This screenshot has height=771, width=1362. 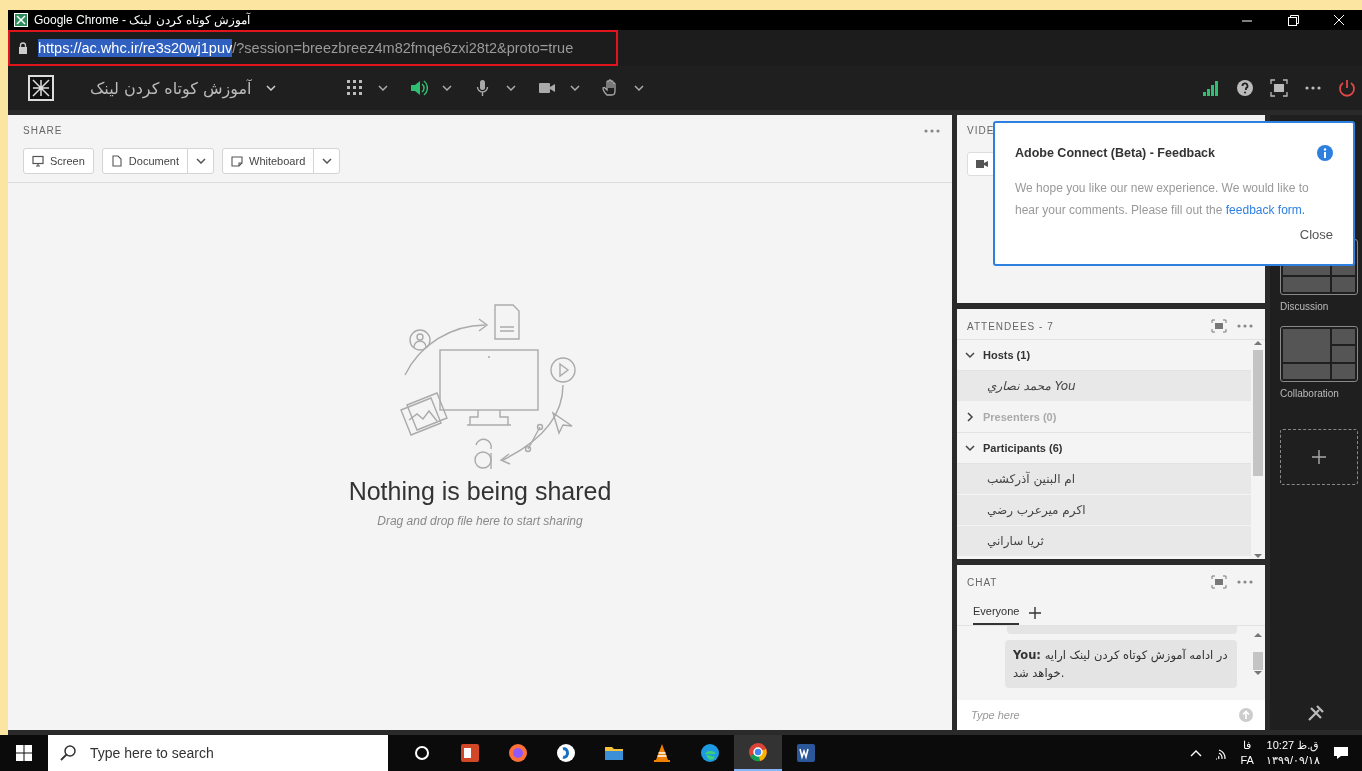 I want to click on layout-thumbnail, so click(x=1319, y=354).